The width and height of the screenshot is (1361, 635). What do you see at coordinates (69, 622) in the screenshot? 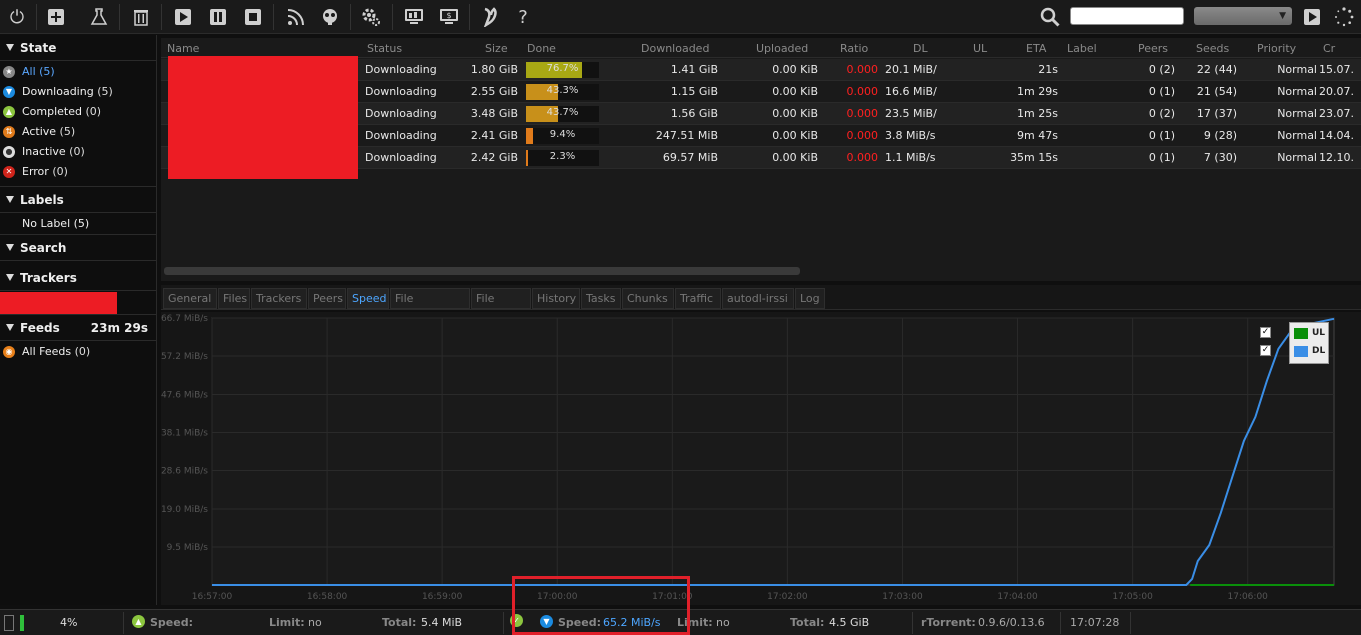
I see `cpu-percent: 4%` at bounding box center [69, 622].